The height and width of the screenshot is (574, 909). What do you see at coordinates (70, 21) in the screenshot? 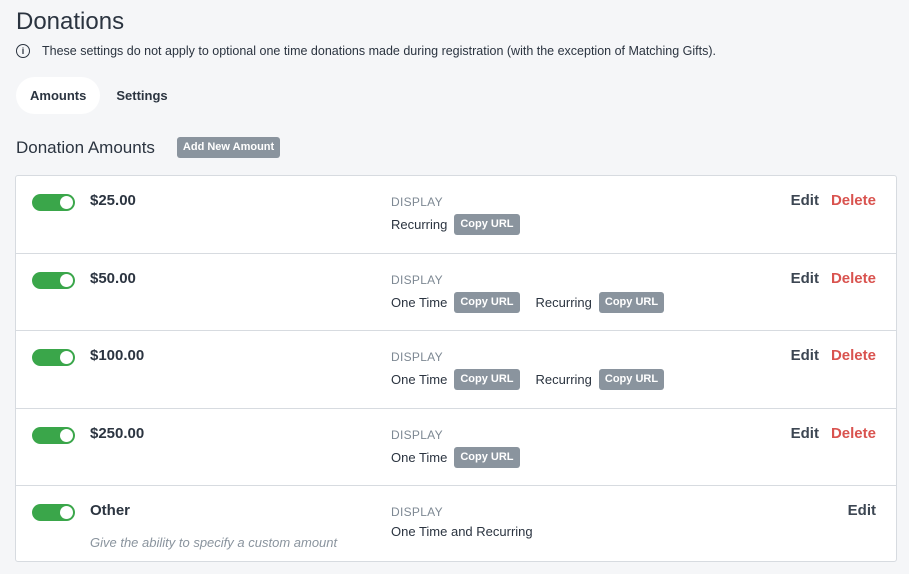
I see `page-title: Donations` at bounding box center [70, 21].